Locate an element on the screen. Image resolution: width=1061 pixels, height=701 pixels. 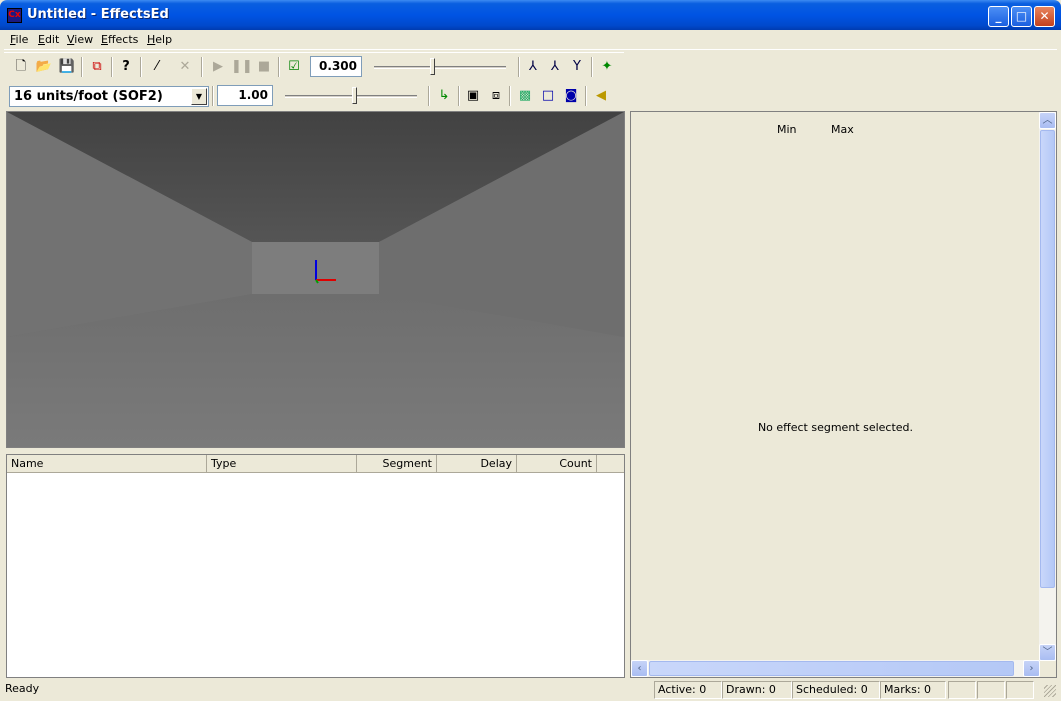
play-button: ▶ is located at coordinates (218, 67).